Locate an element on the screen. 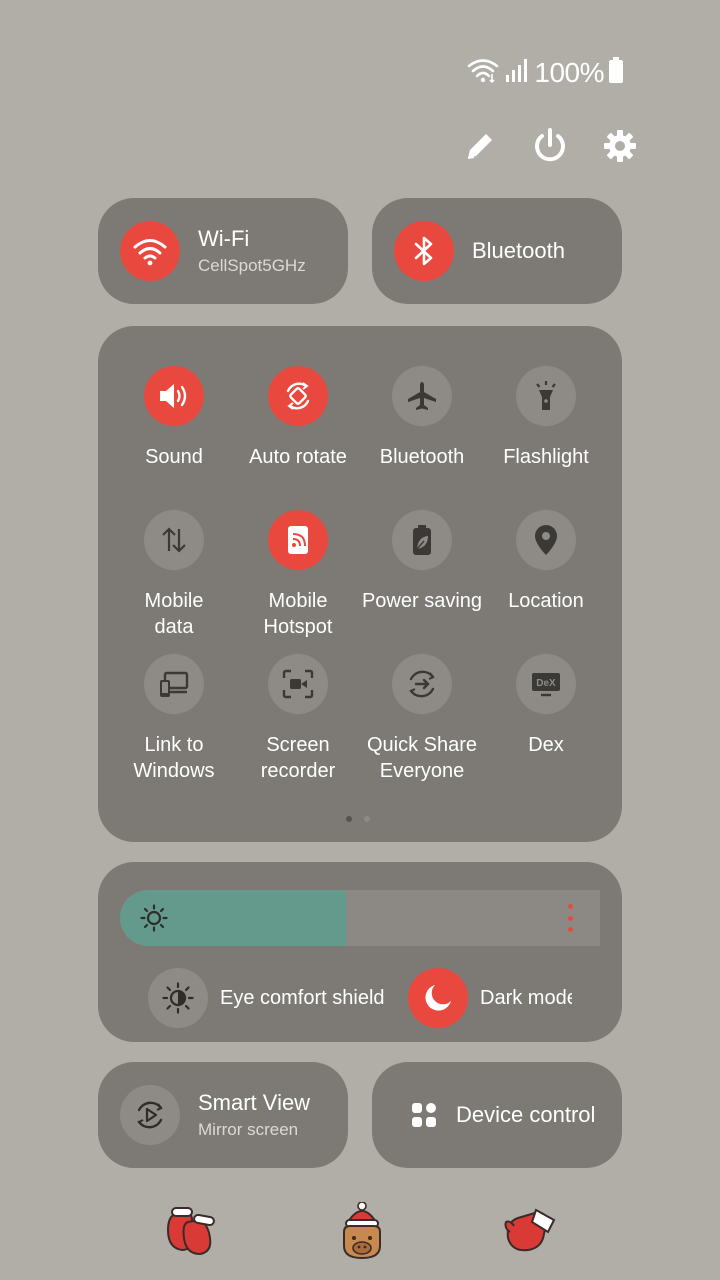  qs-quick-share-line: Quick Share Everyone is located at coordinates (422, 758).